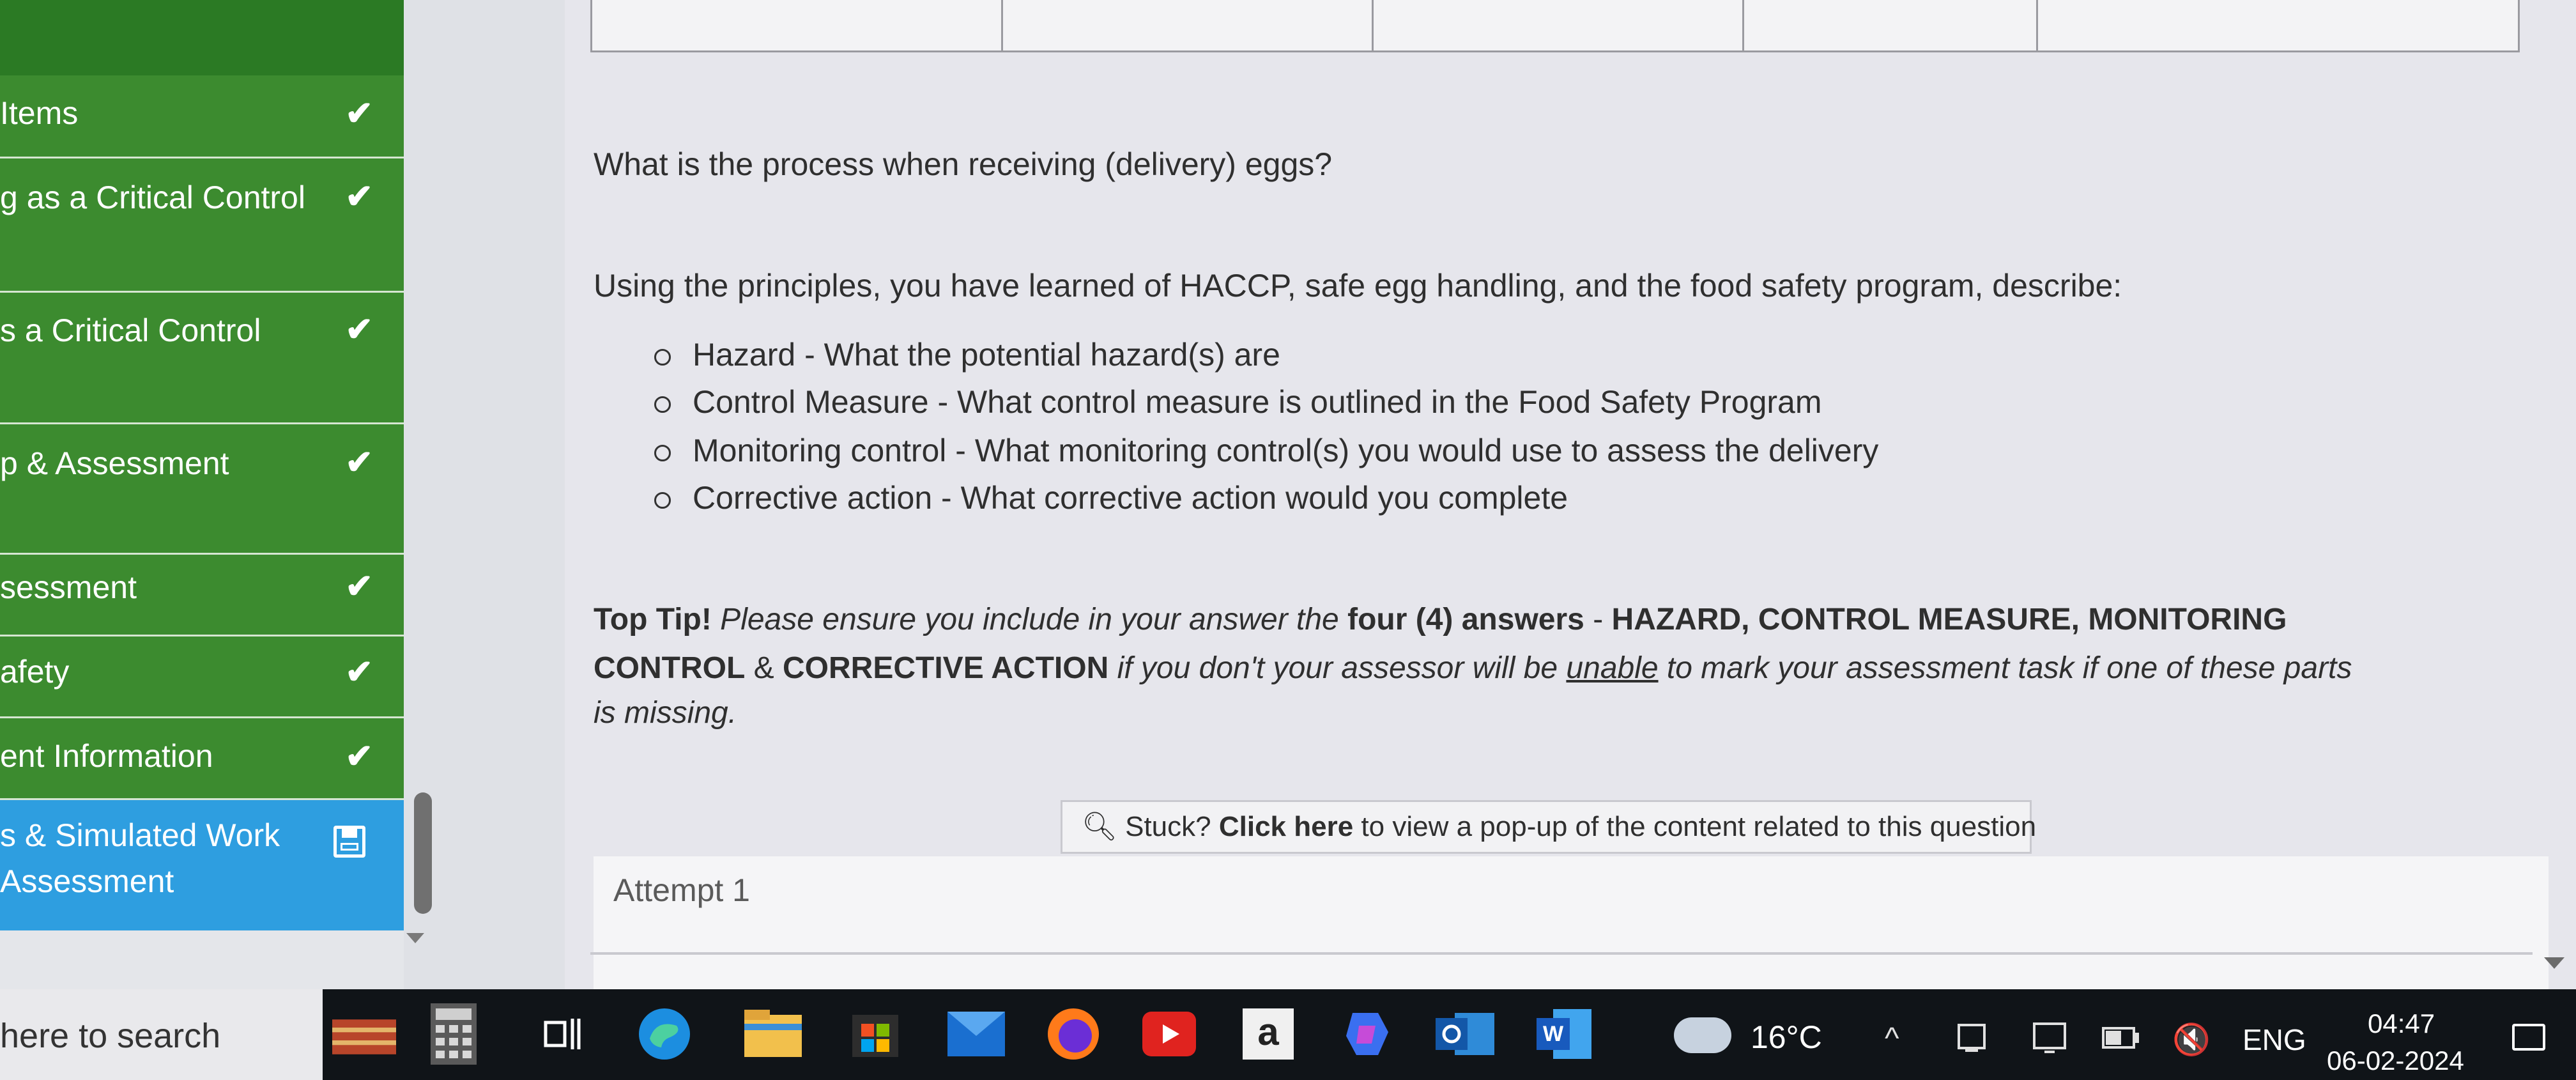  I want to click on chevron-up-icon: ^, so click(1892, 1038).